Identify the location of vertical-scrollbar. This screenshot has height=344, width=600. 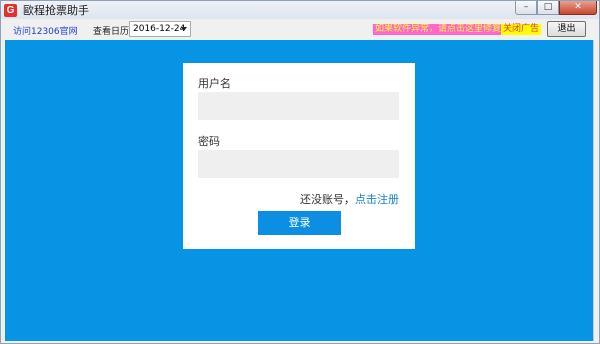
(596, 190).